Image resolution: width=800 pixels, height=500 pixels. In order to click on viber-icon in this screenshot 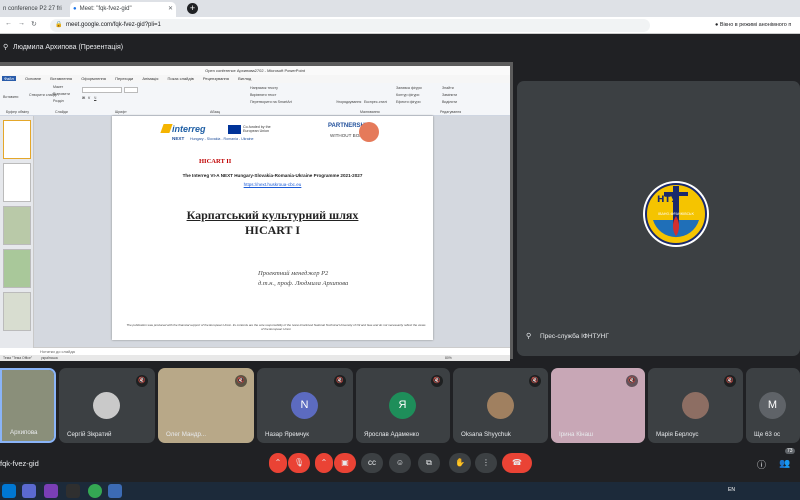, I will do `click(51, 491)`.